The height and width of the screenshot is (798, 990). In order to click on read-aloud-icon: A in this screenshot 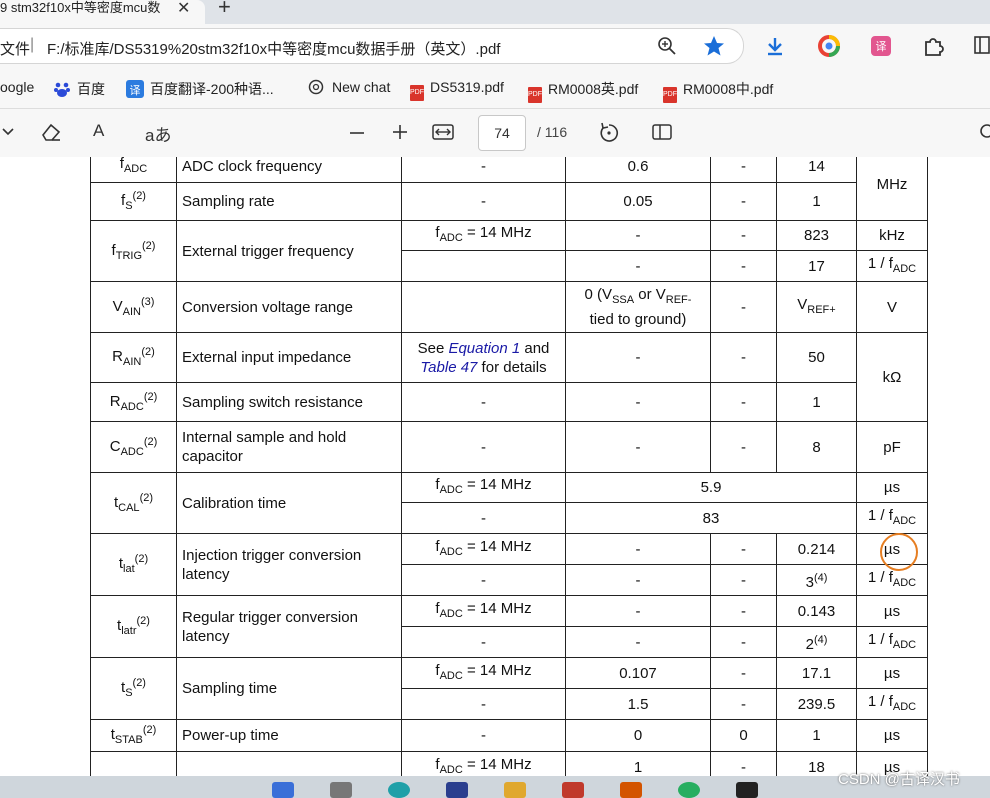, I will do `click(98, 131)`.